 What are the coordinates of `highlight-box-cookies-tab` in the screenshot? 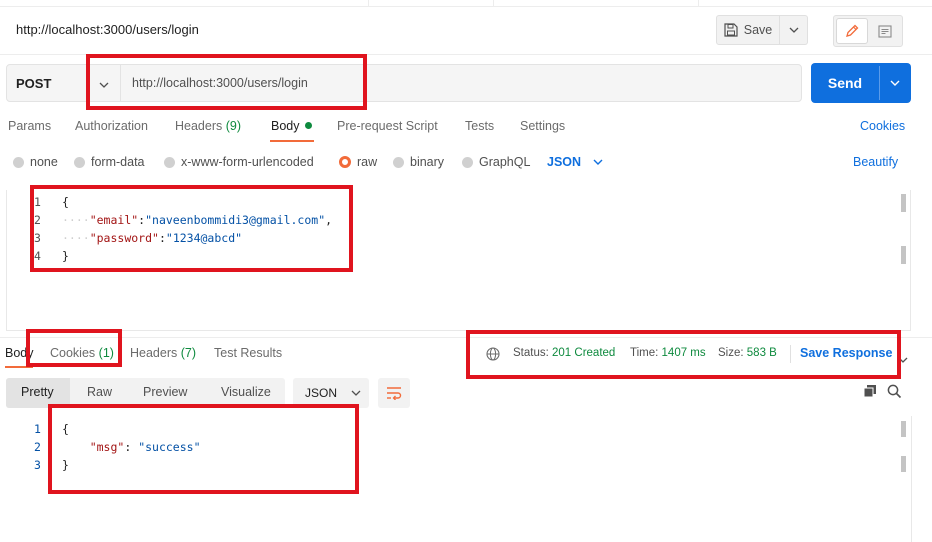 It's located at (74, 348).